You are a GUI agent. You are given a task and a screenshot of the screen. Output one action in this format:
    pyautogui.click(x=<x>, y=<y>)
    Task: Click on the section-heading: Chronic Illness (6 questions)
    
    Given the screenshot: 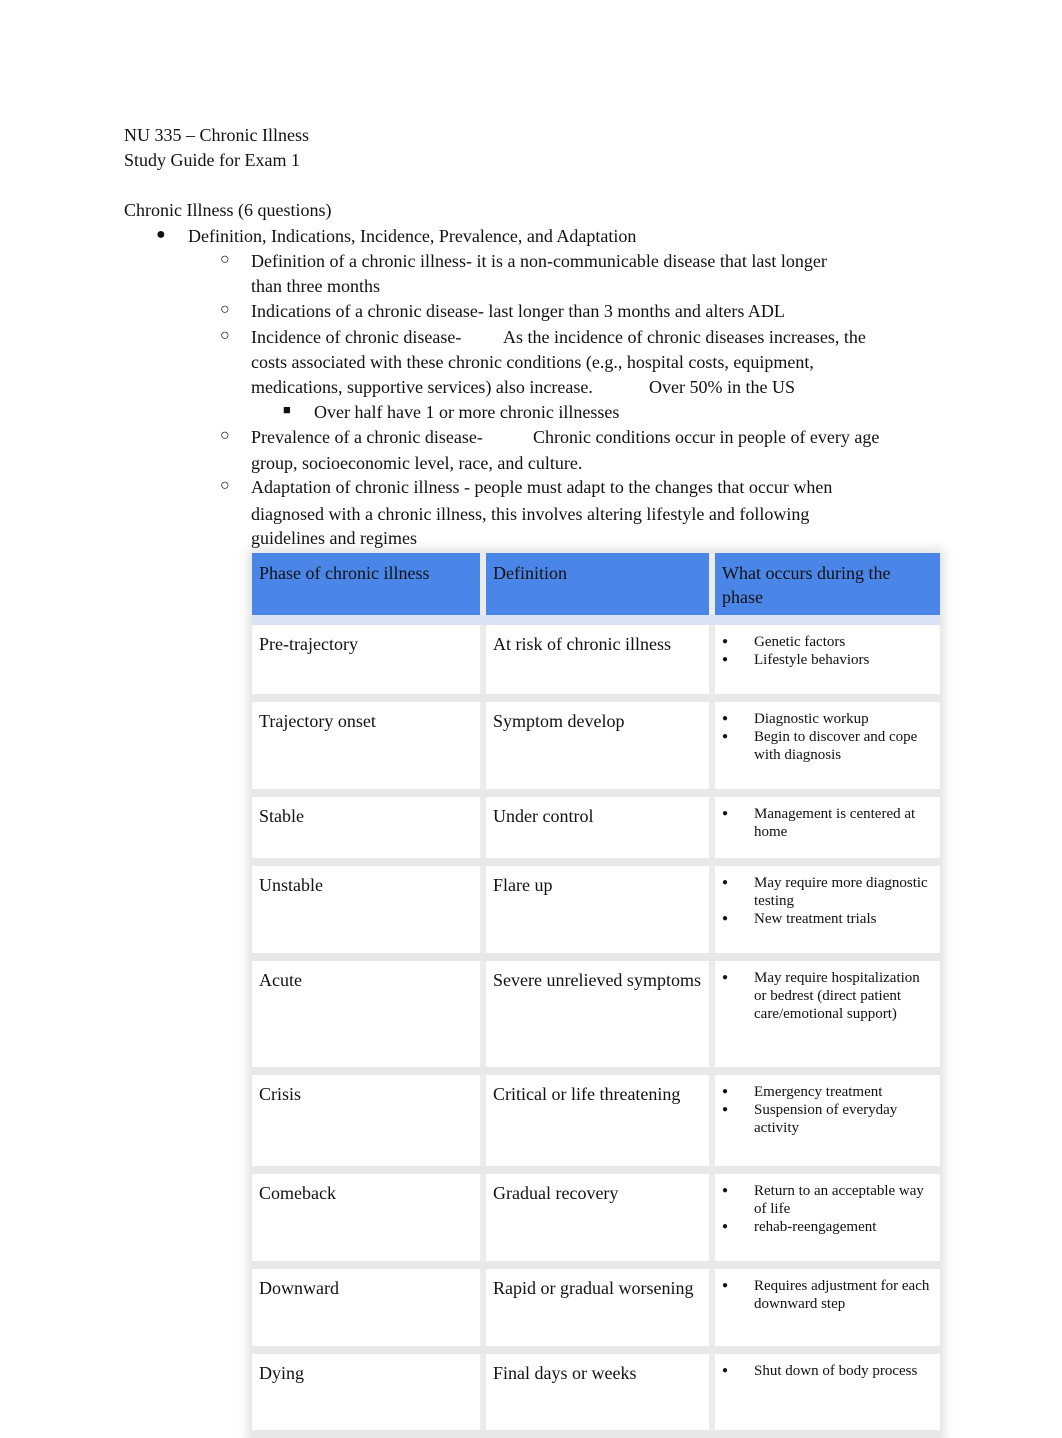 What is the action you would take?
    pyautogui.click(x=227, y=210)
    